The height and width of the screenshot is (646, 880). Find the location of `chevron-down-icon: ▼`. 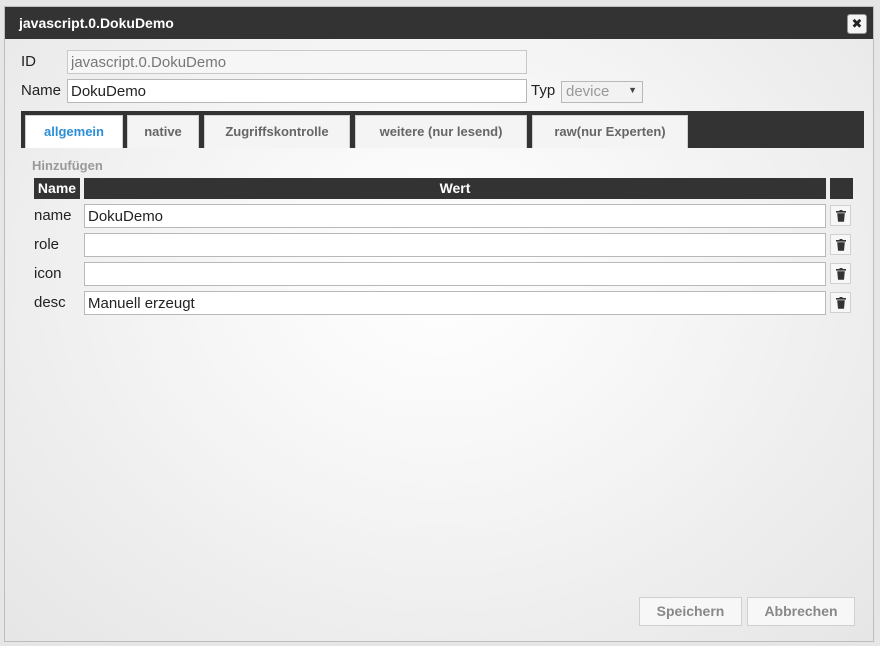

chevron-down-icon: ▼ is located at coordinates (632, 90).